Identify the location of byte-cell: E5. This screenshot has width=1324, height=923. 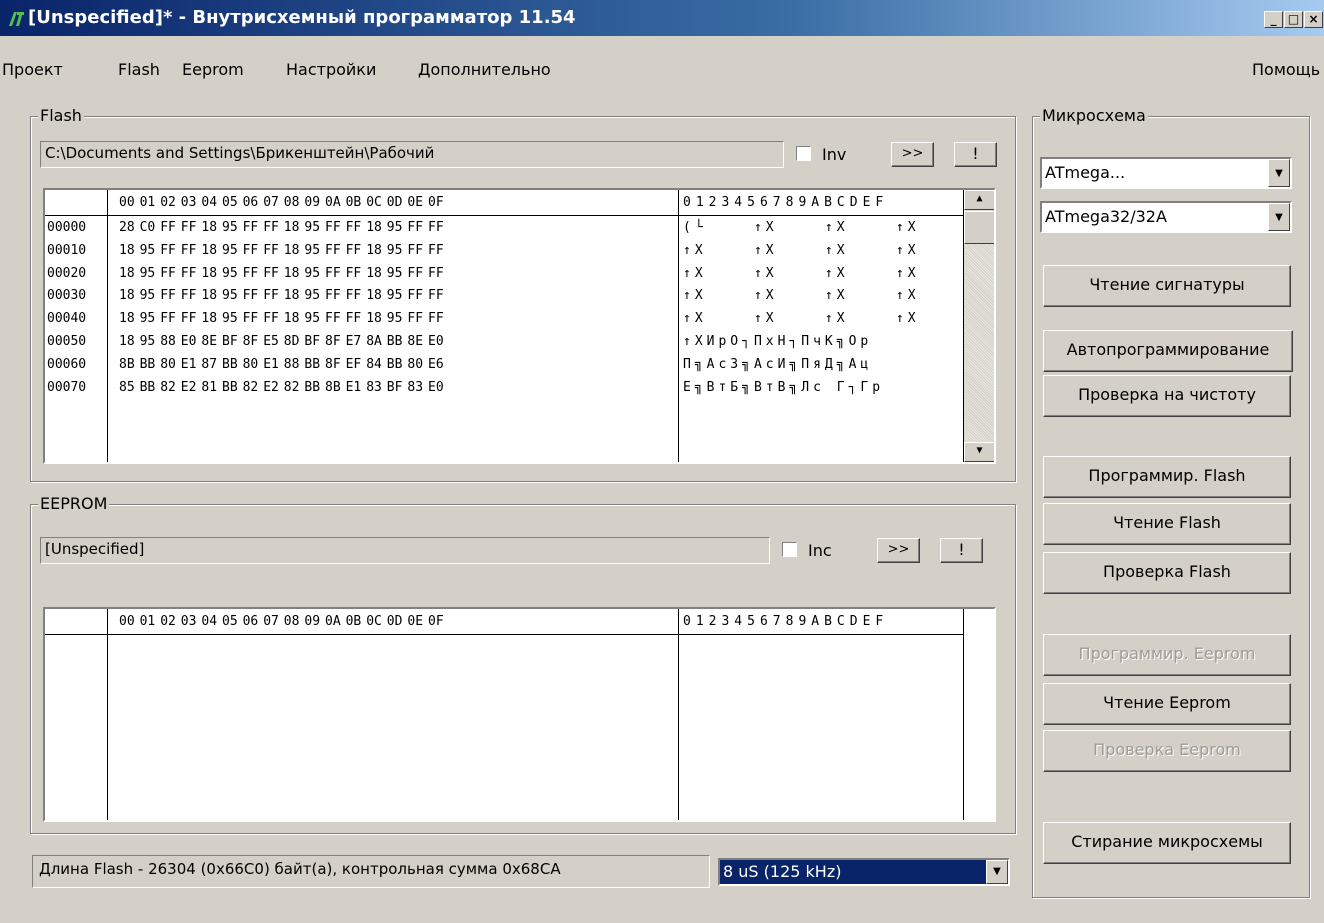
(271, 341).